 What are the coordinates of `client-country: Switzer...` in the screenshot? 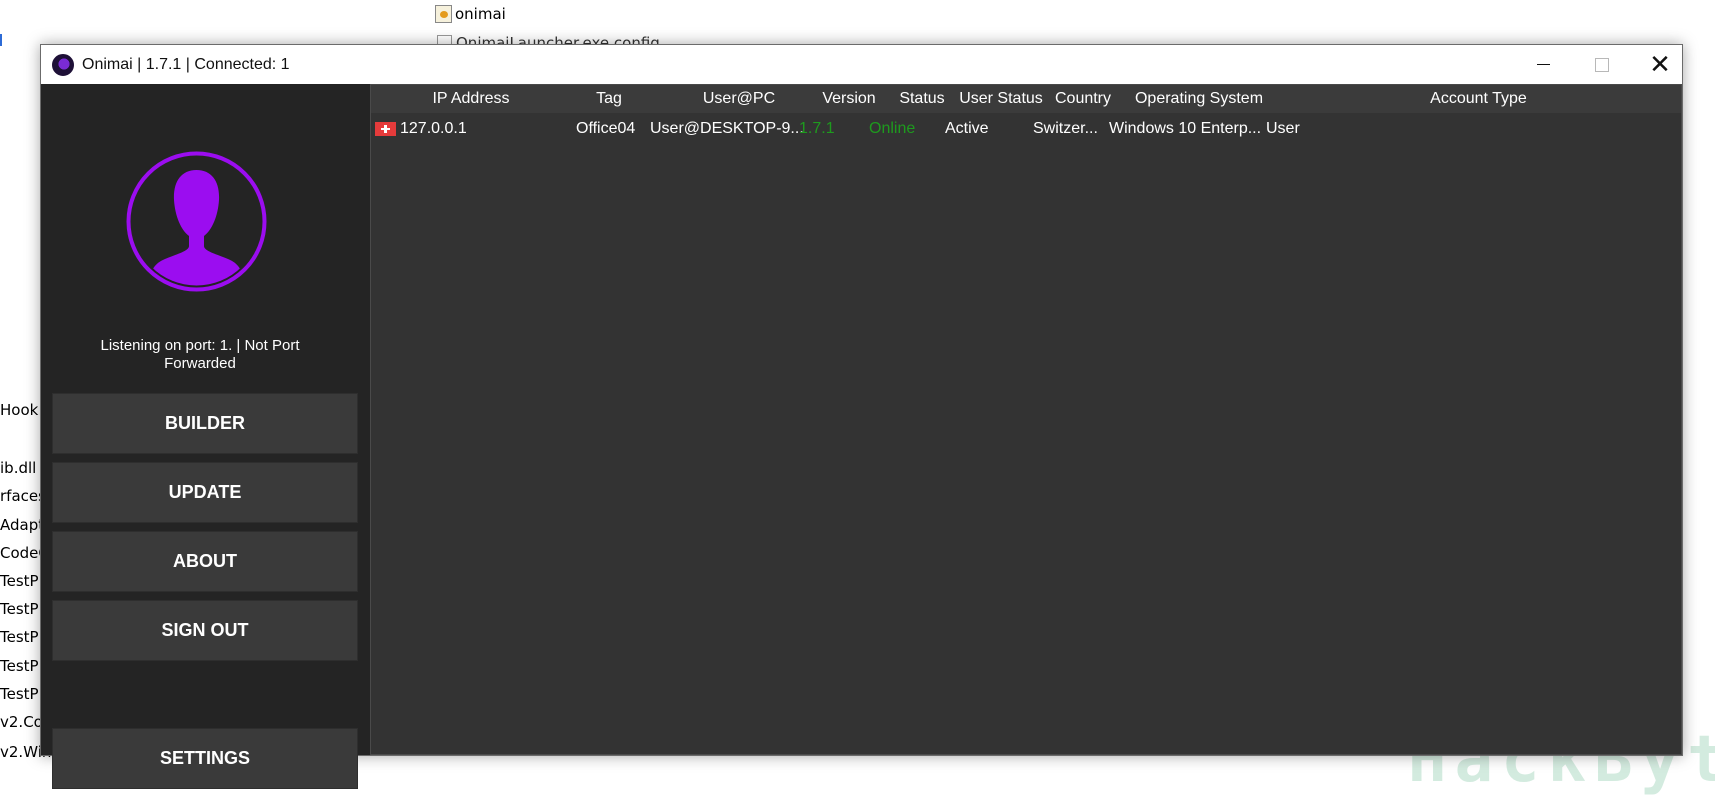 It's located at (1065, 128).